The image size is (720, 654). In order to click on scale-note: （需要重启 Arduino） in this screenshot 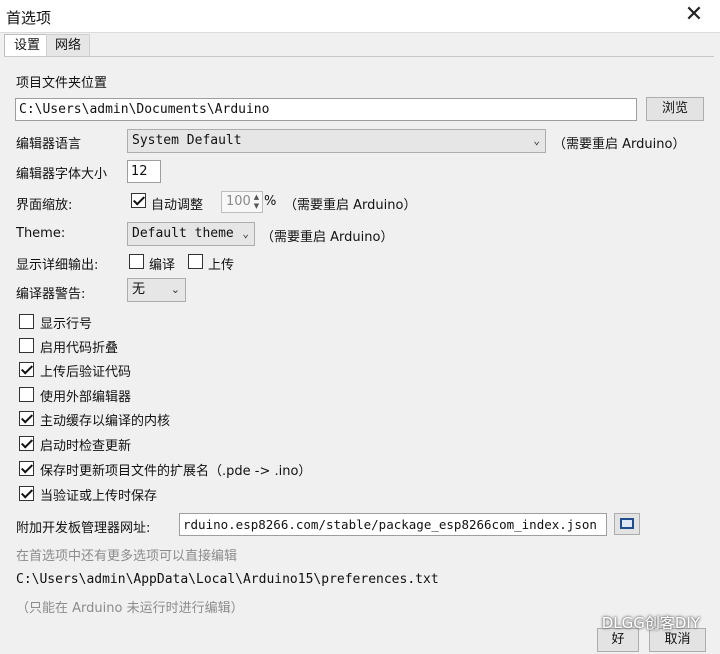, I will do `click(350, 205)`.